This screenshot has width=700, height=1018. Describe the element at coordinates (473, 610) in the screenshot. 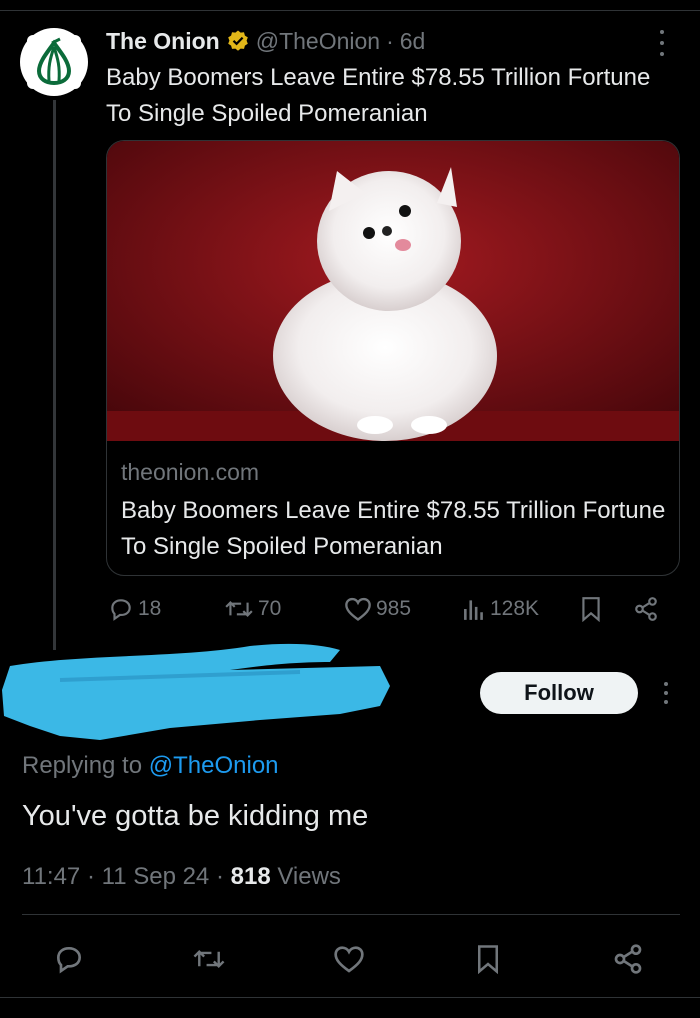

I see `views-icon` at that location.